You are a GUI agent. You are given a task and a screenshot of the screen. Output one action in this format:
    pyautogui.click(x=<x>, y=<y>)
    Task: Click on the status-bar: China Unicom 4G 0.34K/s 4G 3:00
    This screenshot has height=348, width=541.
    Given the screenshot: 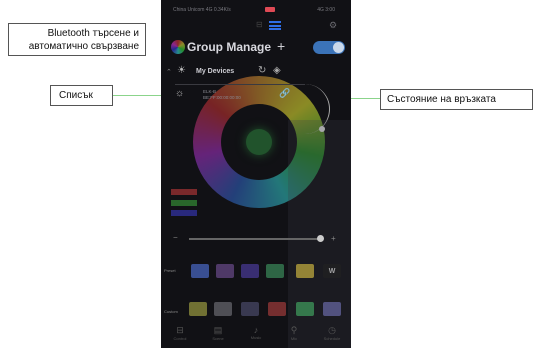 What is the action you would take?
    pyautogui.click(x=256, y=10)
    